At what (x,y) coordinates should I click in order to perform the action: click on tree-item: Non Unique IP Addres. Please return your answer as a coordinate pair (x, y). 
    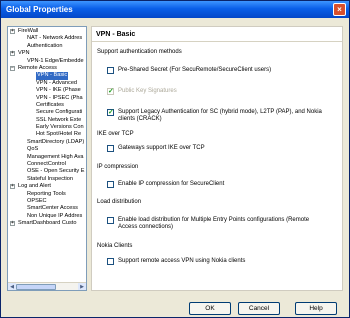
    Looking at the image, I should click on (47, 216).